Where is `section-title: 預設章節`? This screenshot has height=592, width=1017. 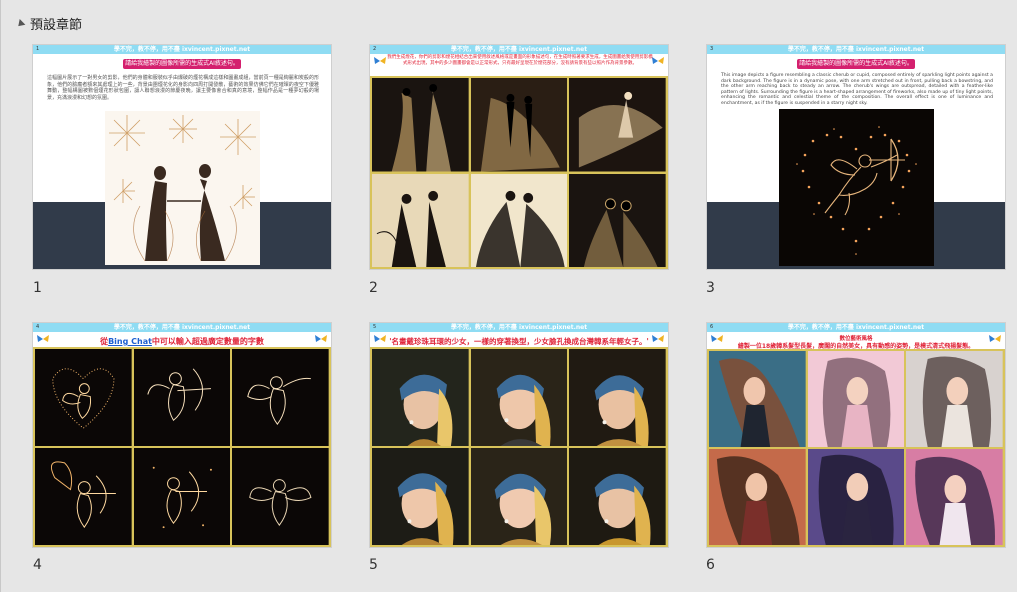 section-title: 預設章節 is located at coordinates (56, 25).